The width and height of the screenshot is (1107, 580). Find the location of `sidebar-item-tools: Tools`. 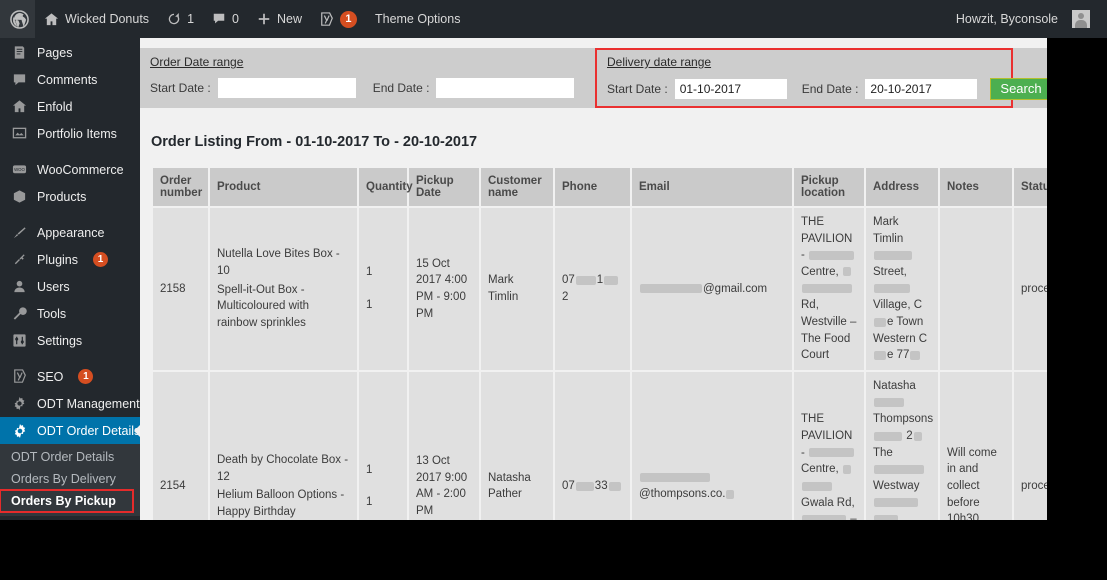

sidebar-item-tools: Tools is located at coordinates (70, 313).